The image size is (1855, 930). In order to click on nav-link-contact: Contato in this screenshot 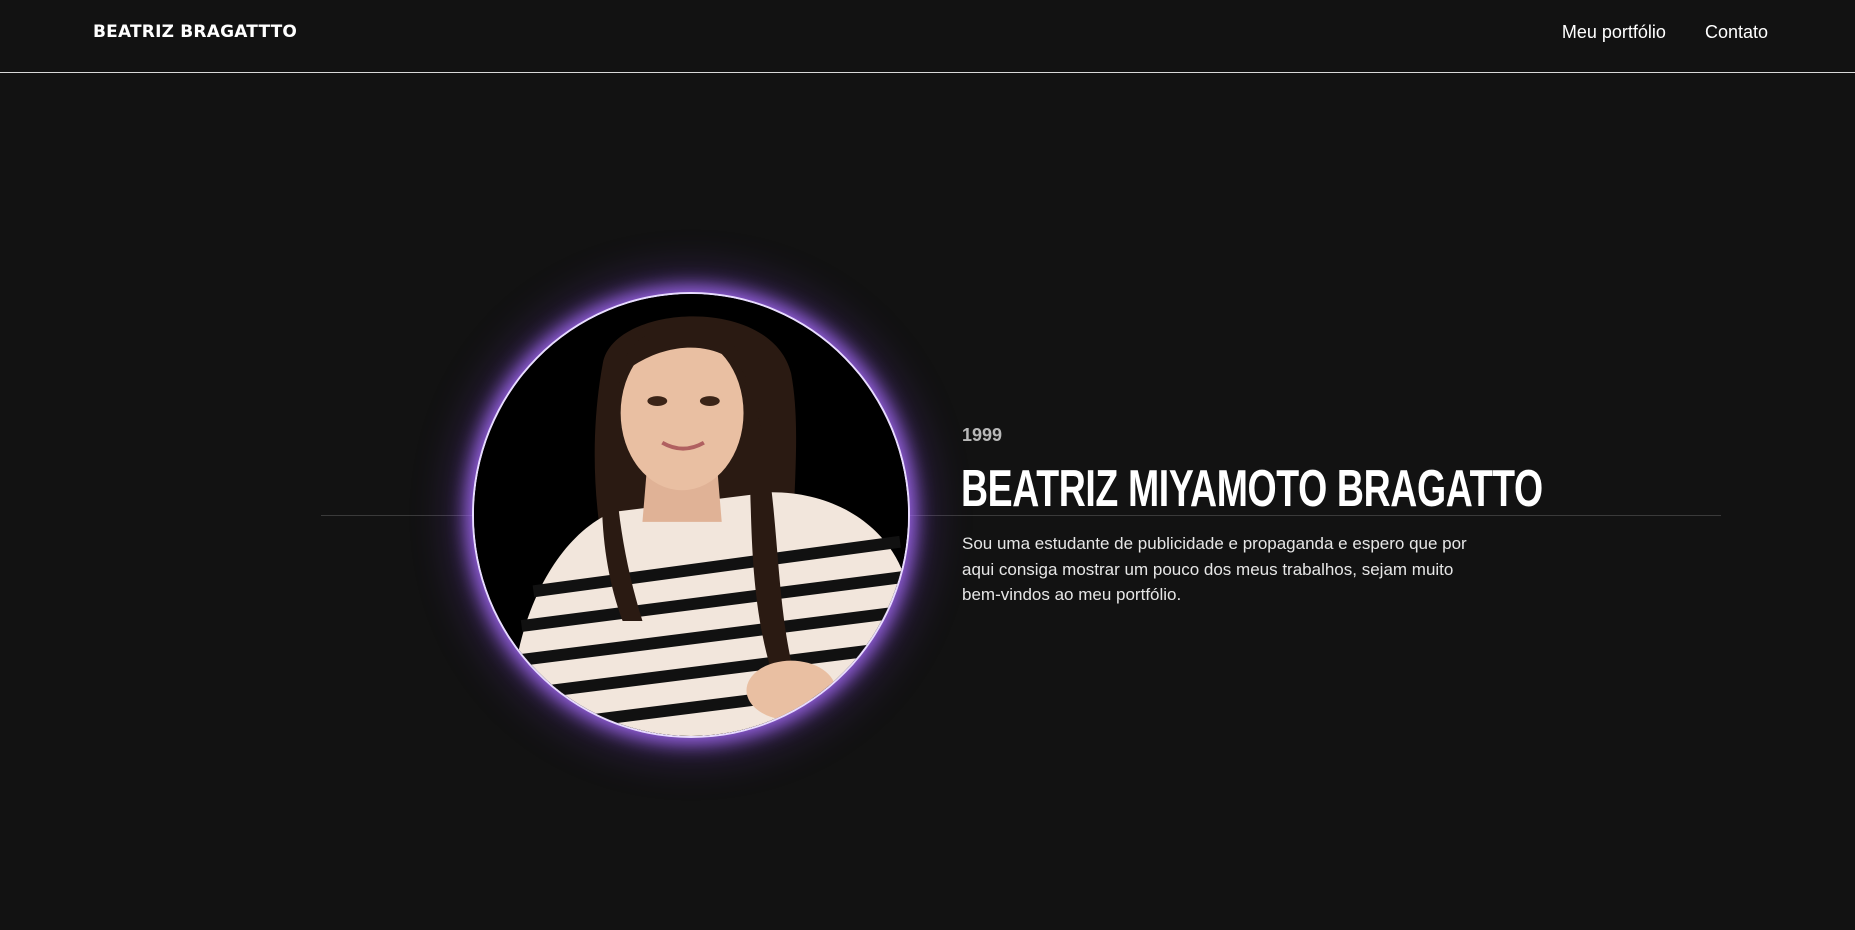, I will do `click(1736, 32)`.